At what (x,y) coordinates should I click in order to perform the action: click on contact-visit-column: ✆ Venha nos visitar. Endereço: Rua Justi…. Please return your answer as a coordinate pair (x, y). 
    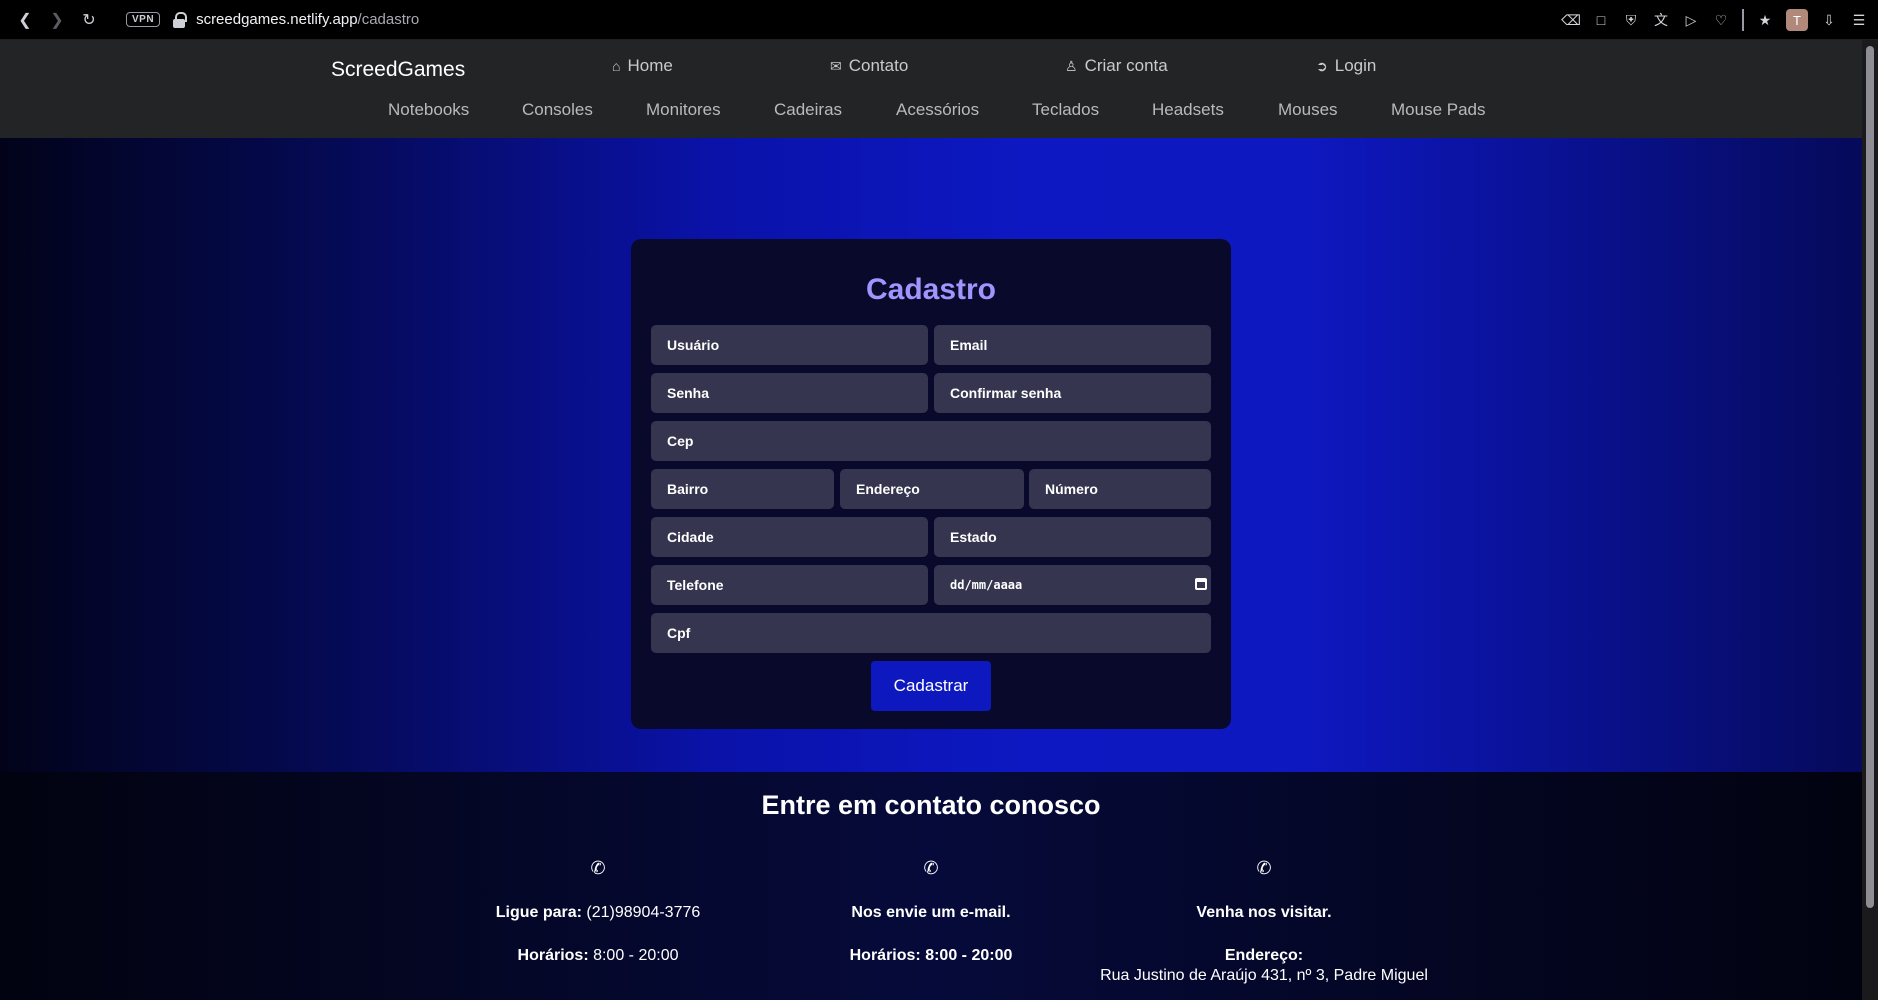
    Looking at the image, I should click on (1264, 921).